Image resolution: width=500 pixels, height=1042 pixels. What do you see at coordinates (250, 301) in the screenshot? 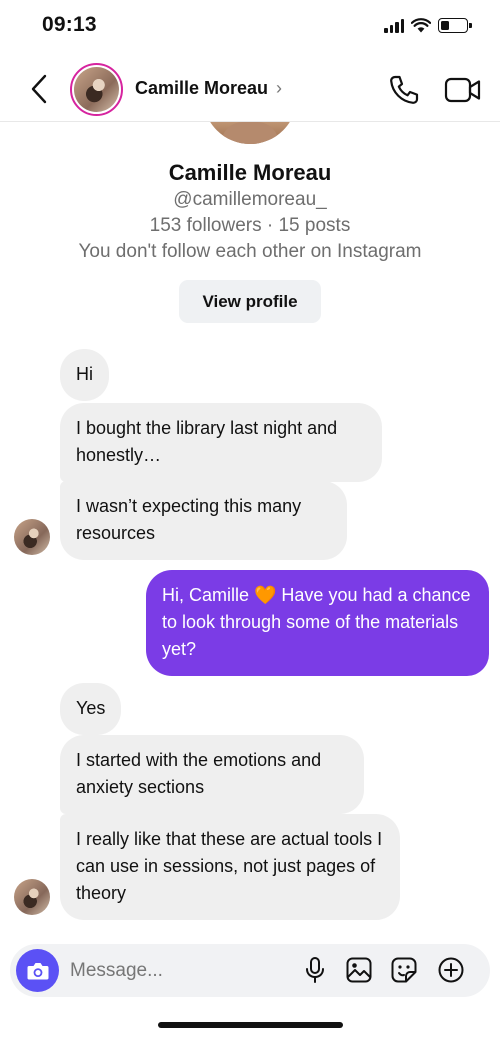
I see `view-profile-button: View profile` at bounding box center [250, 301].